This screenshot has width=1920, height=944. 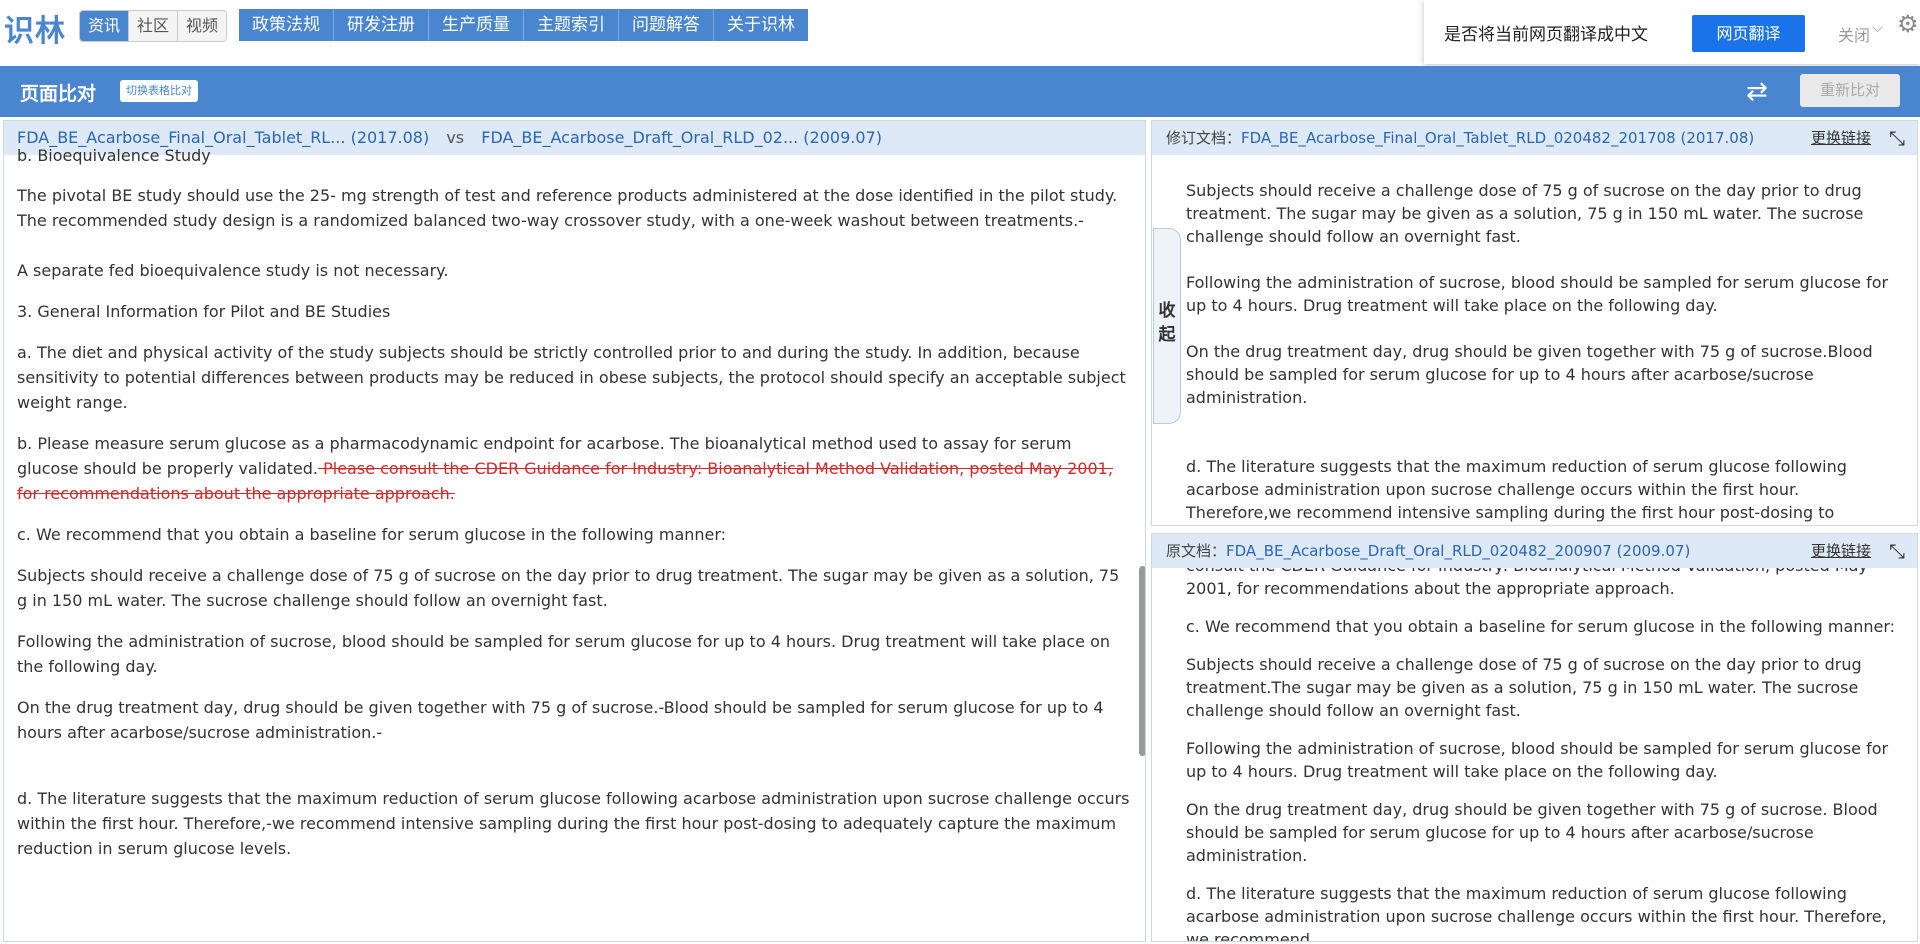 What do you see at coordinates (1196, 551) in the screenshot?
I see `original-doc-label: 原文档：` at bounding box center [1196, 551].